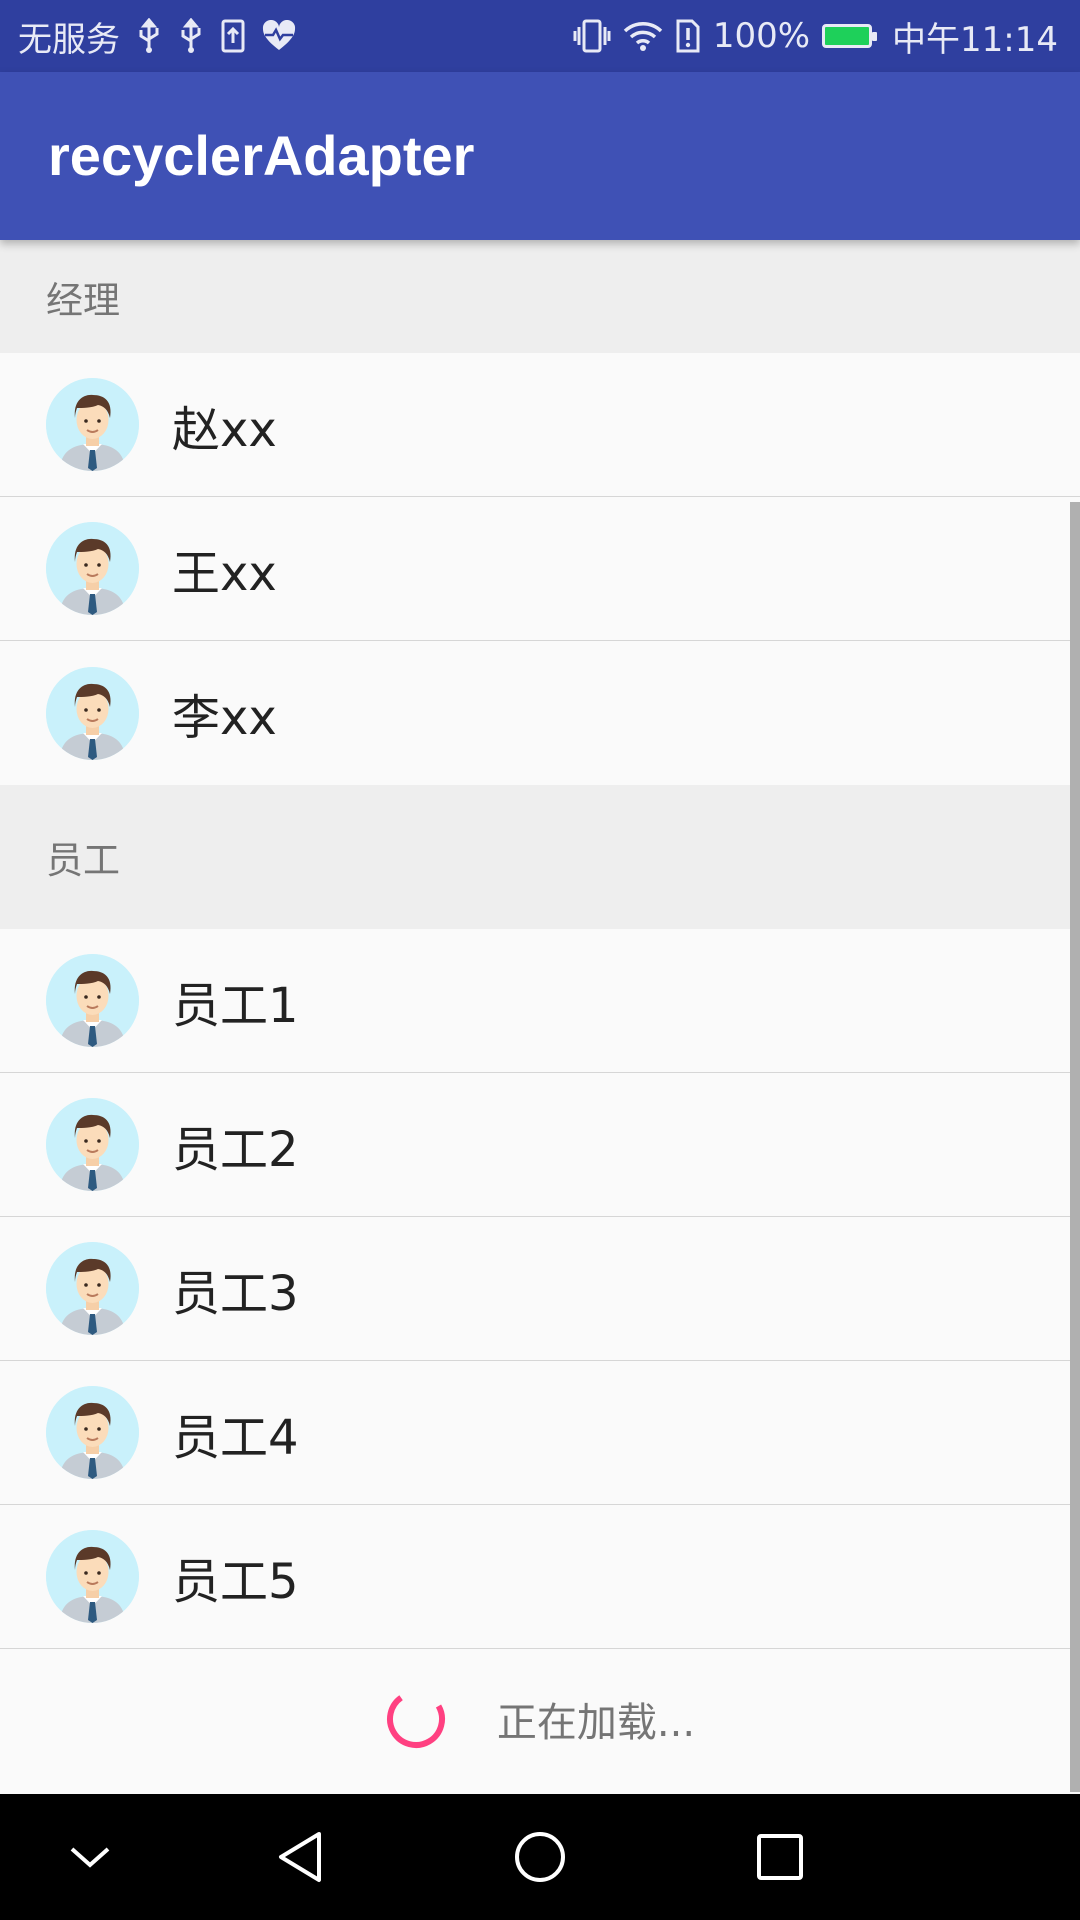 This screenshot has width=1080, height=1920. What do you see at coordinates (235, 1293) in the screenshot?
I see `item-name: 员工3` at bounding box center [235, 1293].